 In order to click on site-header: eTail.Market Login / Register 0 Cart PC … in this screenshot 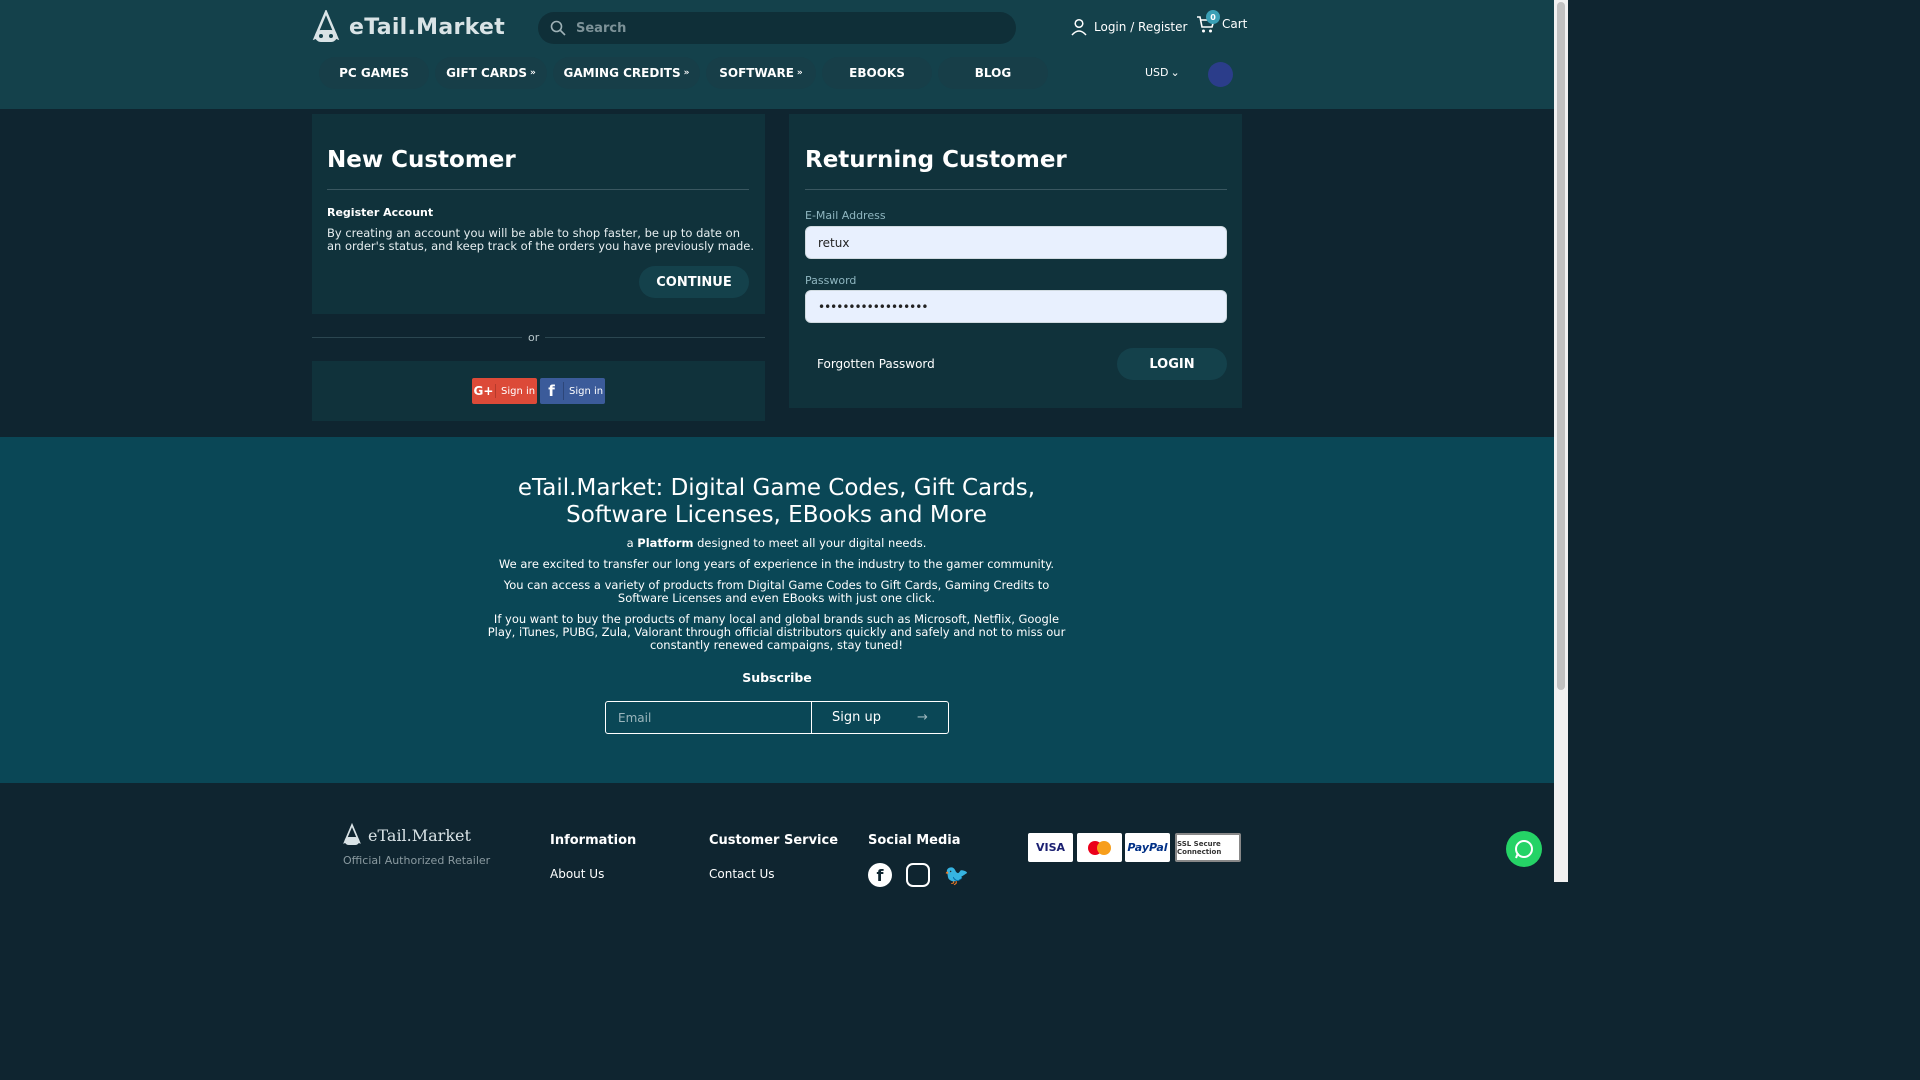, I will do `click(777, 54)`.